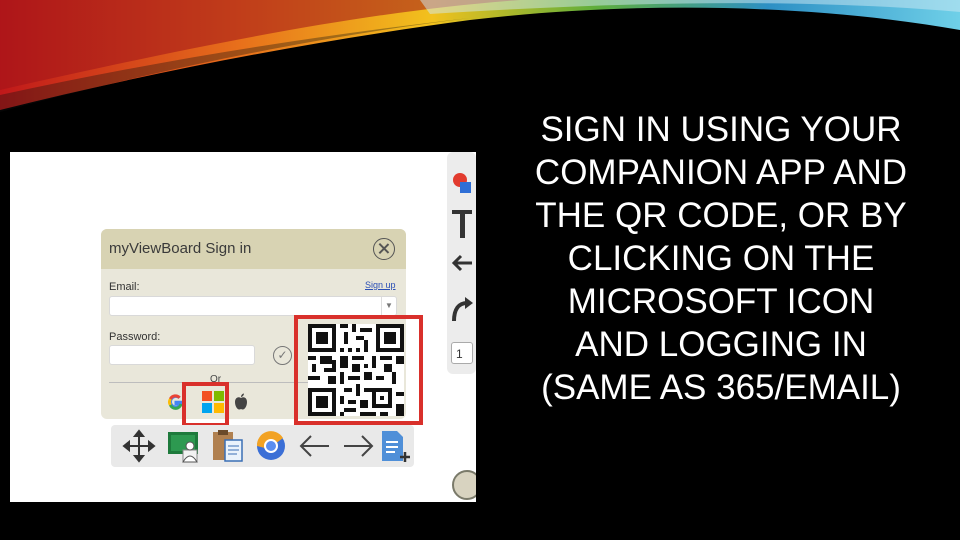 This screenshot has width=960, height=540. What do you see at coordinates (124, 287) in the screenshot?
I see `email-label: Email:` at bounding box center [124, 287].